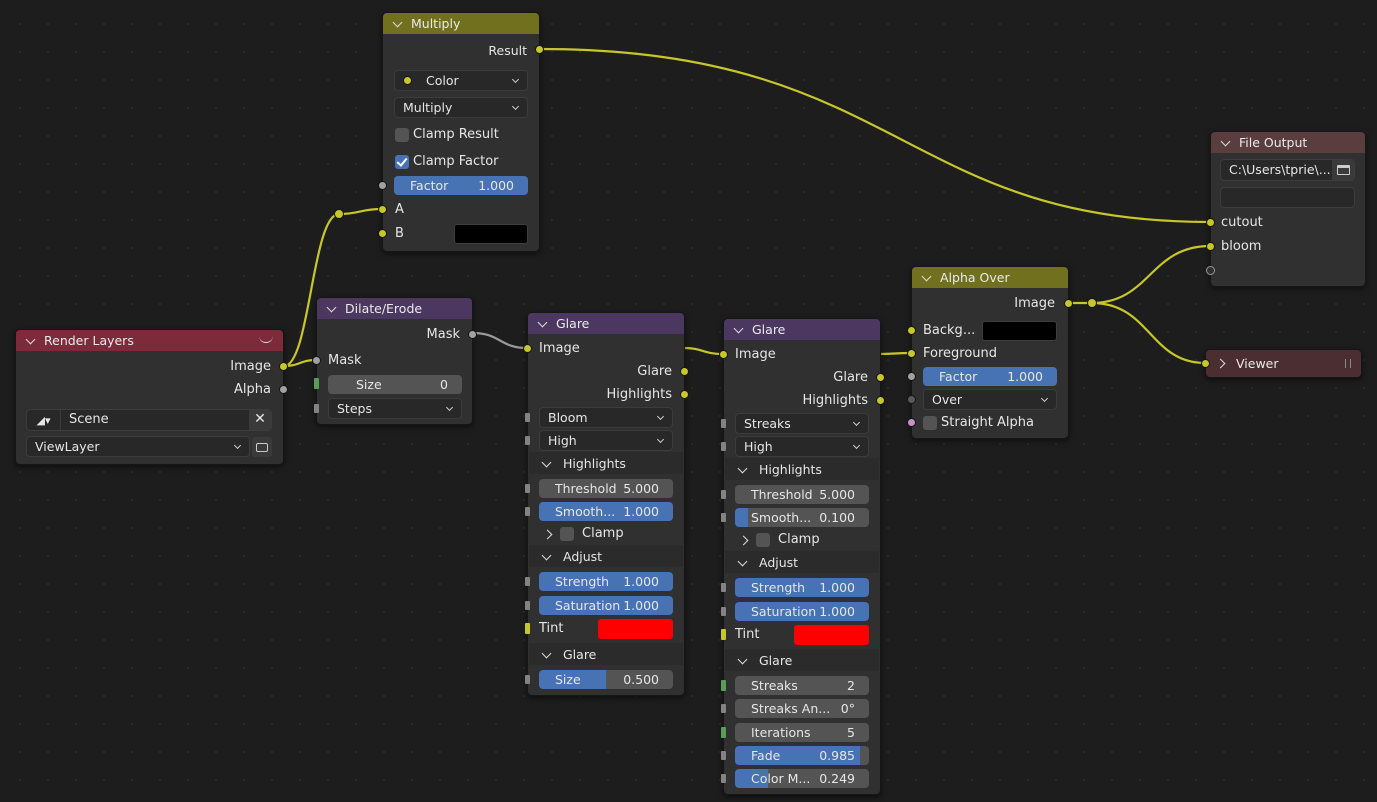  I want to click on input-socket-tint, so click(527, 628).